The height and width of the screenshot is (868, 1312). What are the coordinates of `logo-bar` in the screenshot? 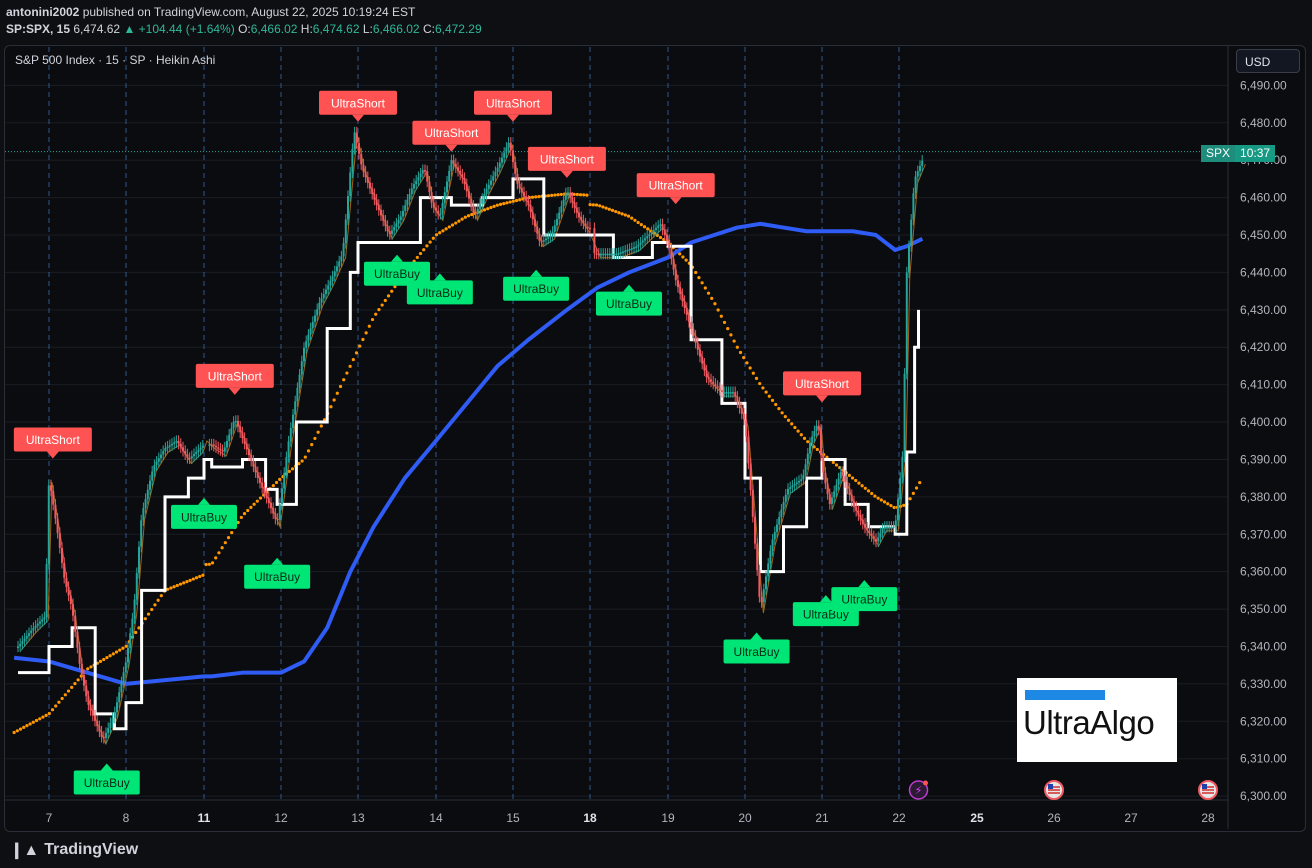 It's located at (1065, 695).